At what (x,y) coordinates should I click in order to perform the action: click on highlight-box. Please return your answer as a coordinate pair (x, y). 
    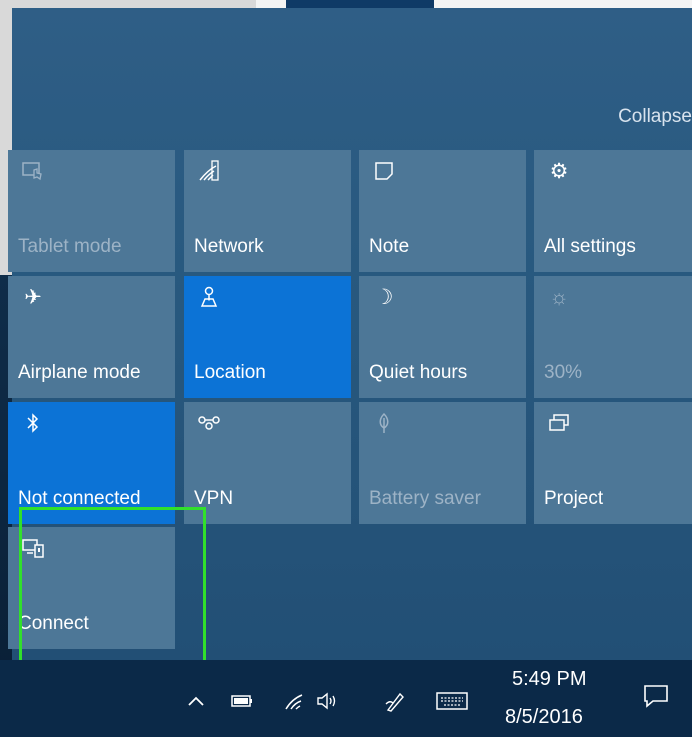
    Looking at the image, I should click on (112, 587).